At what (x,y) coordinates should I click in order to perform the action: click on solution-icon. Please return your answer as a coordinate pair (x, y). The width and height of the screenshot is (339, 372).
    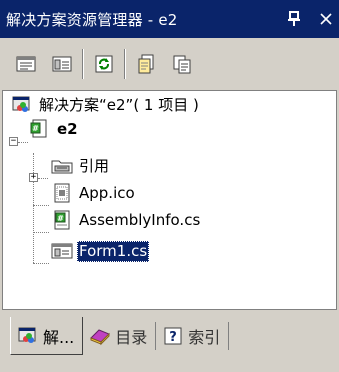
    Looking at the image, I should click on (22, 105).